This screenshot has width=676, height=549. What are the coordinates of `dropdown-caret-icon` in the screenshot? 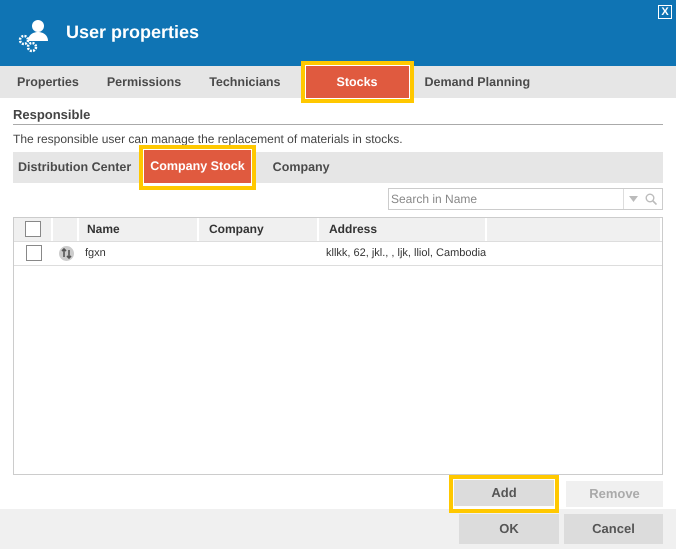 It's located at (633, 199).